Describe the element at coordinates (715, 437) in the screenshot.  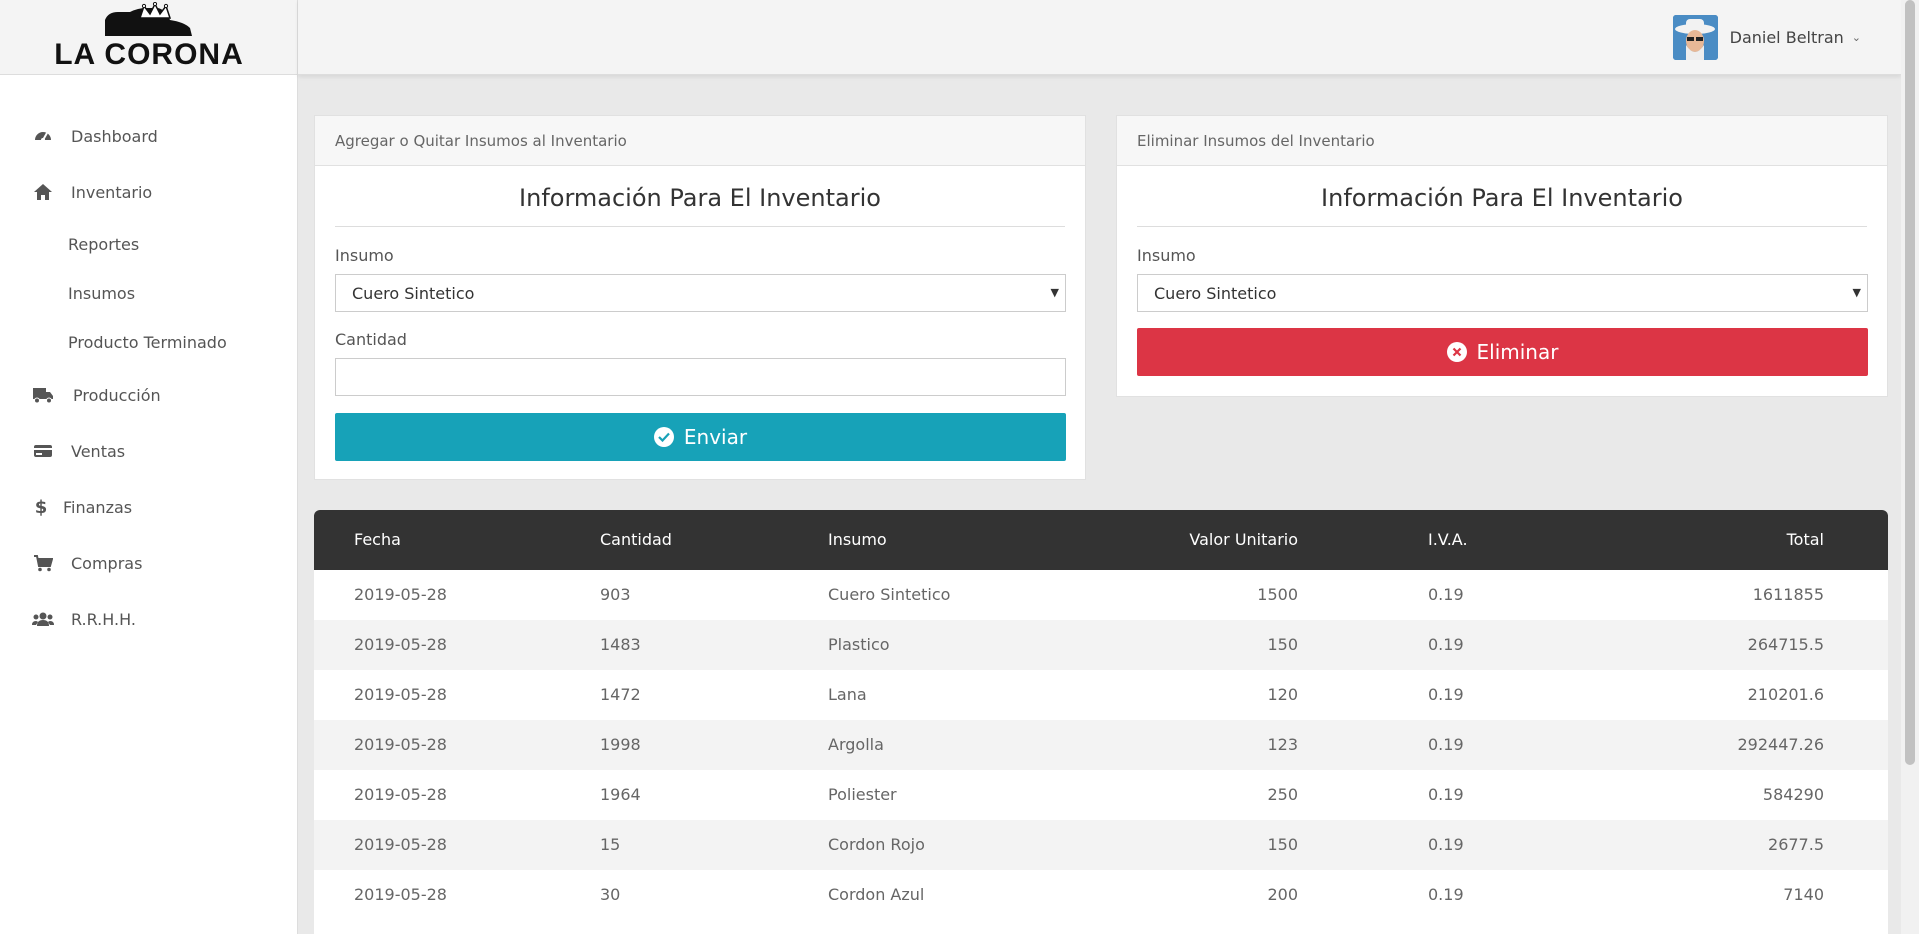
I see `enviar-label: Enviar` at that location.